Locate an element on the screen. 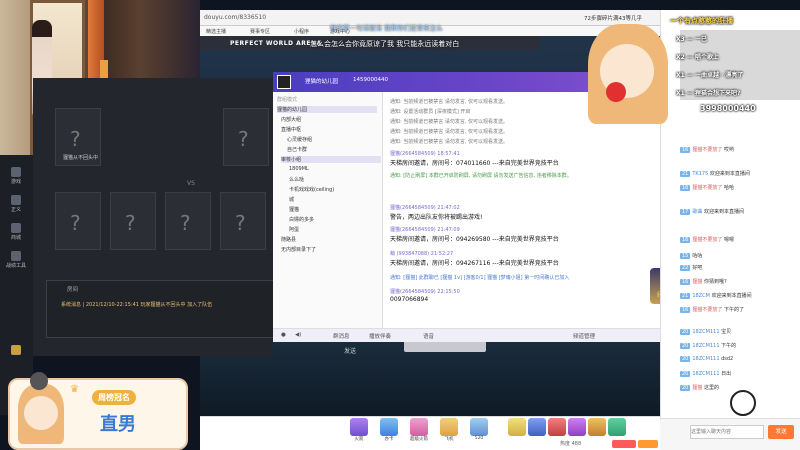 The image size is (800, 450). member-item: 白嫖的多多 is located at coordinates (301, 219).